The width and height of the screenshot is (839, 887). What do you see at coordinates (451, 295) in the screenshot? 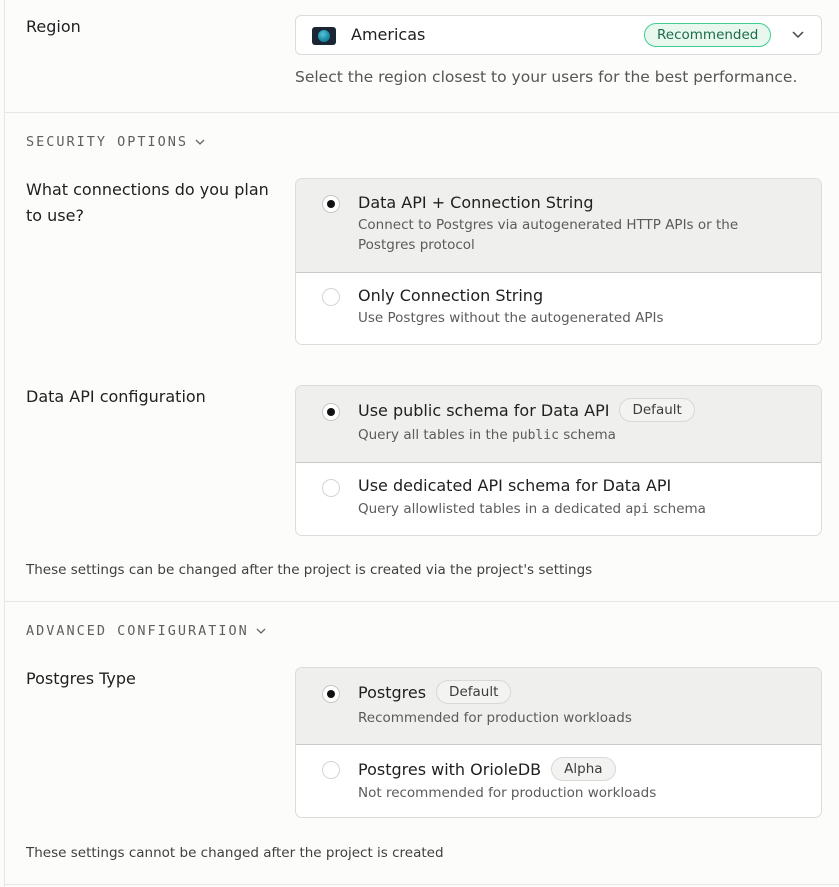
I see `option-title: Only Connection String` at bounding box center [451, 295].